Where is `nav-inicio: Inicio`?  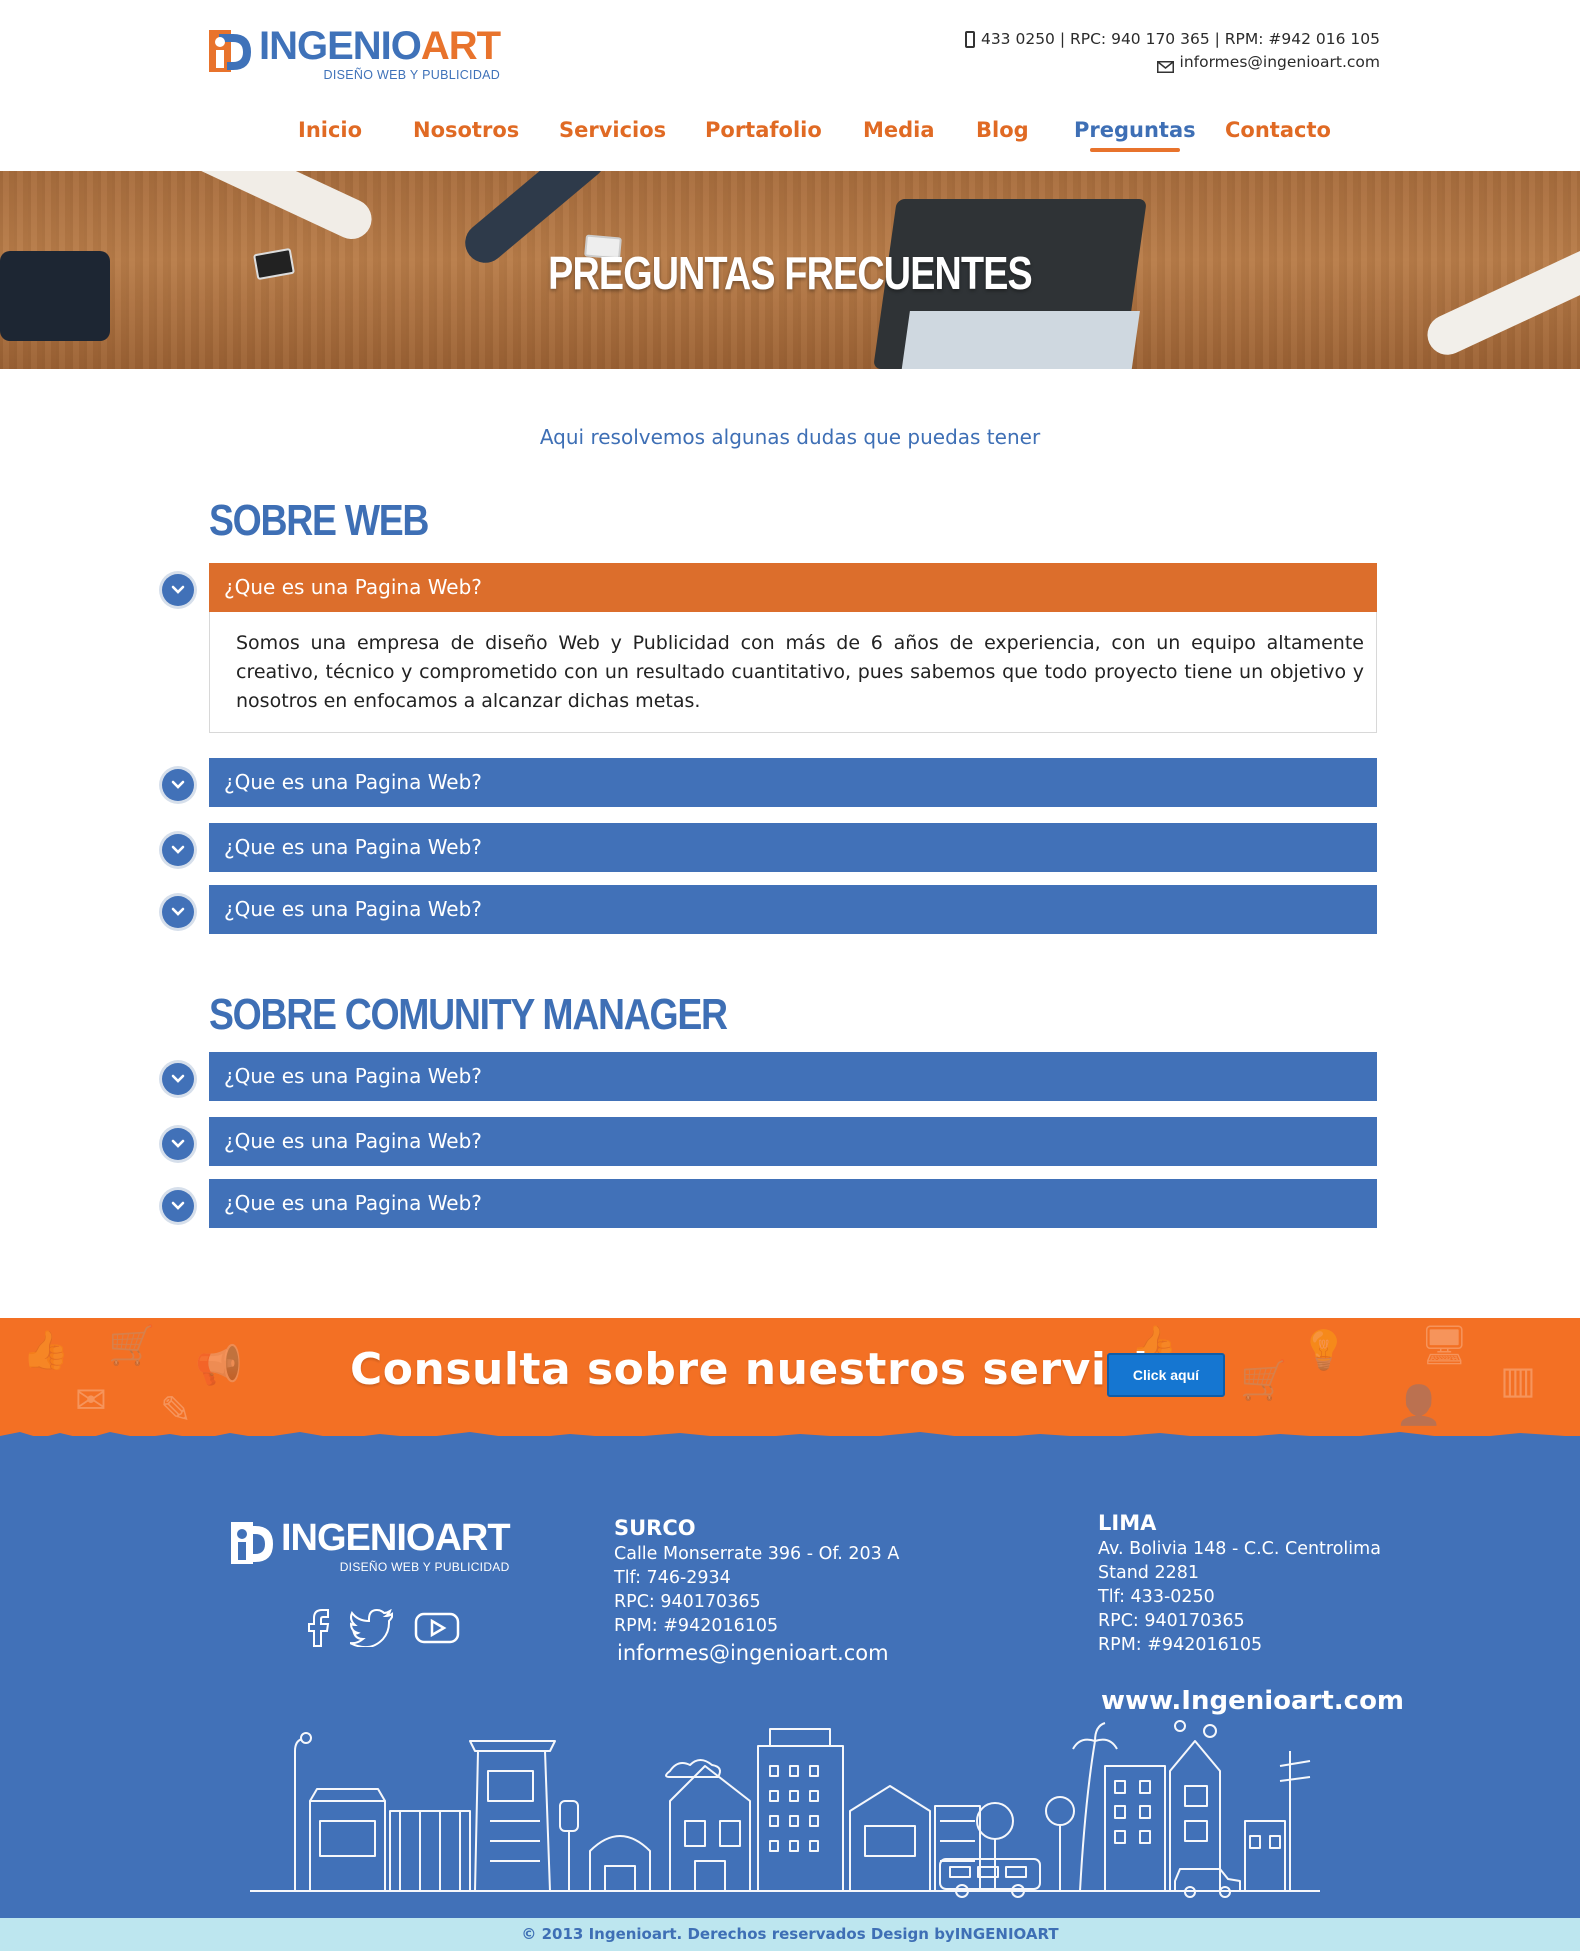 nav-inicio: Inicio is located at coordinates (330, 130).